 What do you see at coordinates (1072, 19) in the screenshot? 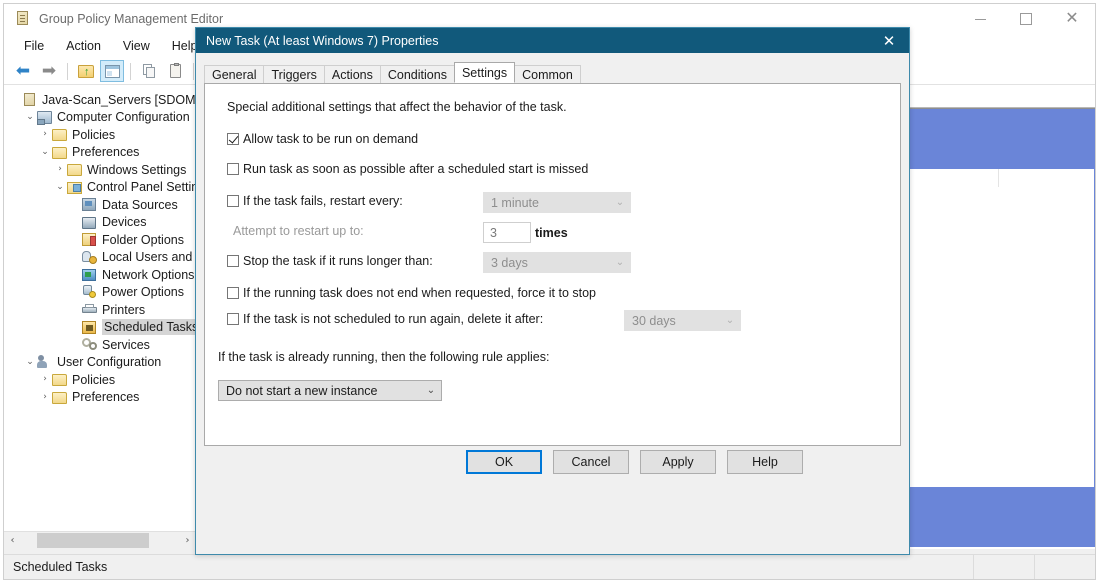
I see `close-button: ✕` at bounding box center [1072, 19].